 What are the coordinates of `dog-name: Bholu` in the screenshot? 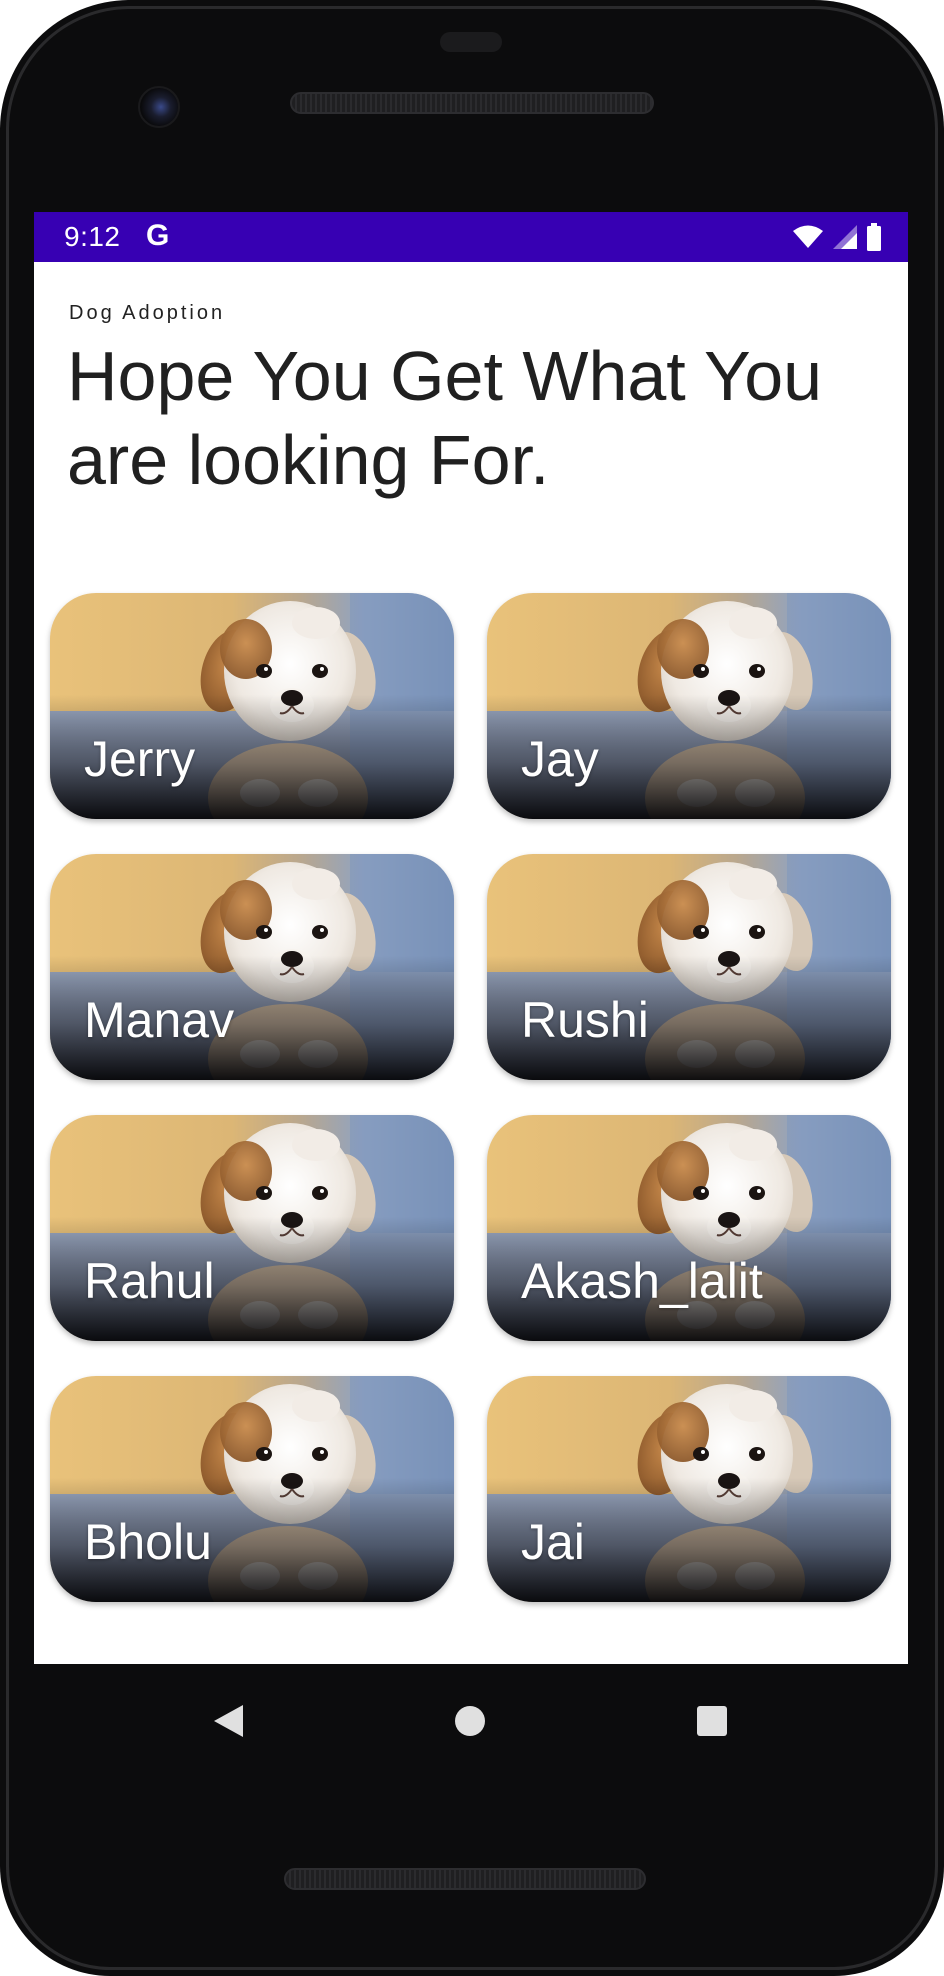 It's located at (148, 1542).